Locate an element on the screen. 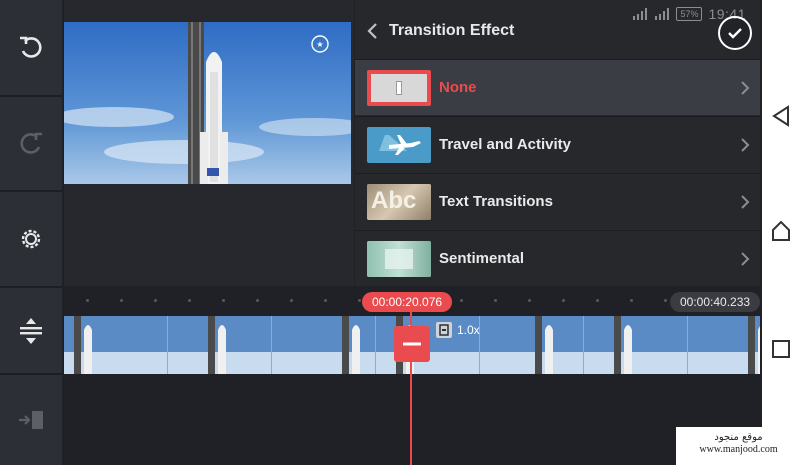 The width and height of the screenshot is (801, 465). speed-value: 1.0x is located at coordinates (468, 330).